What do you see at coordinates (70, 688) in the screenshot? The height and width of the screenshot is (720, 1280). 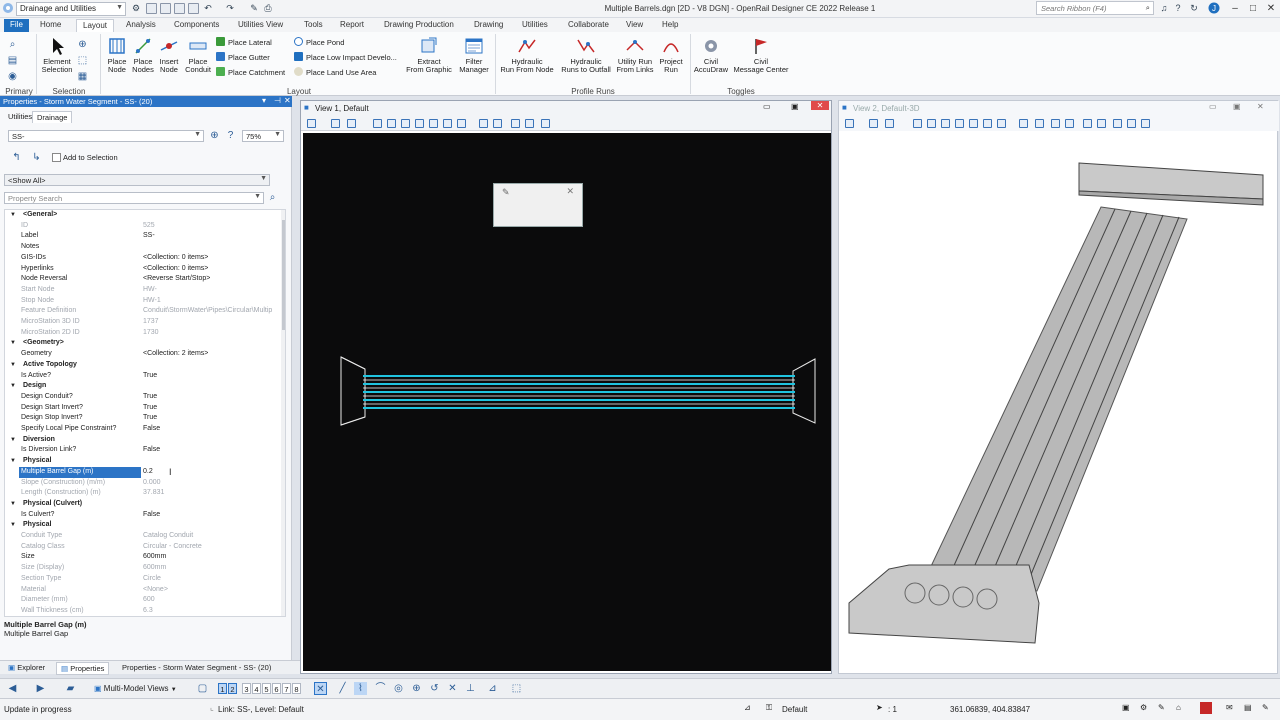 I see `views-folder-icon: ▰` at bounding box center [70, 688].